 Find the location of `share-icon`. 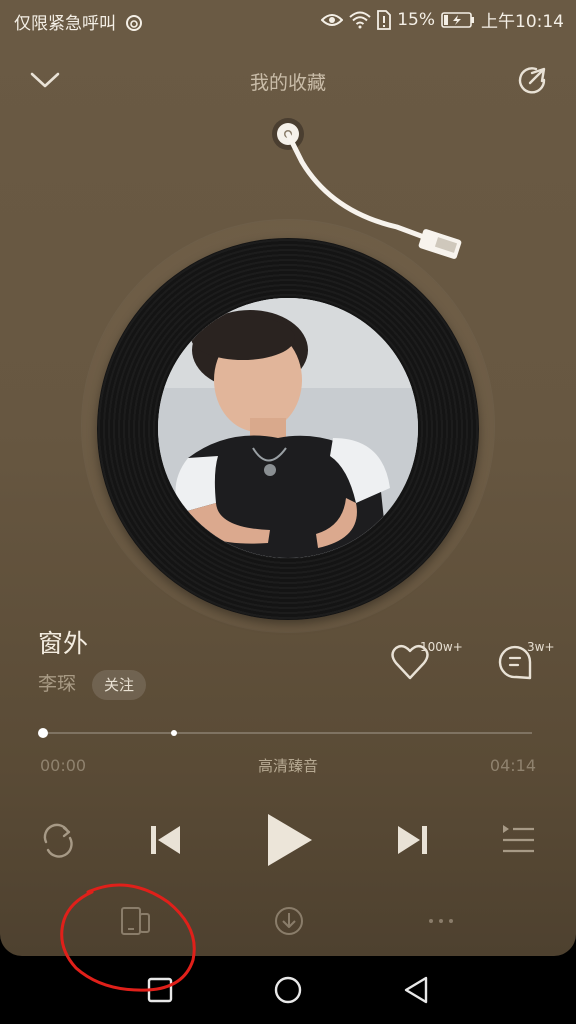

share-icon is located at coordinates (532, 80).